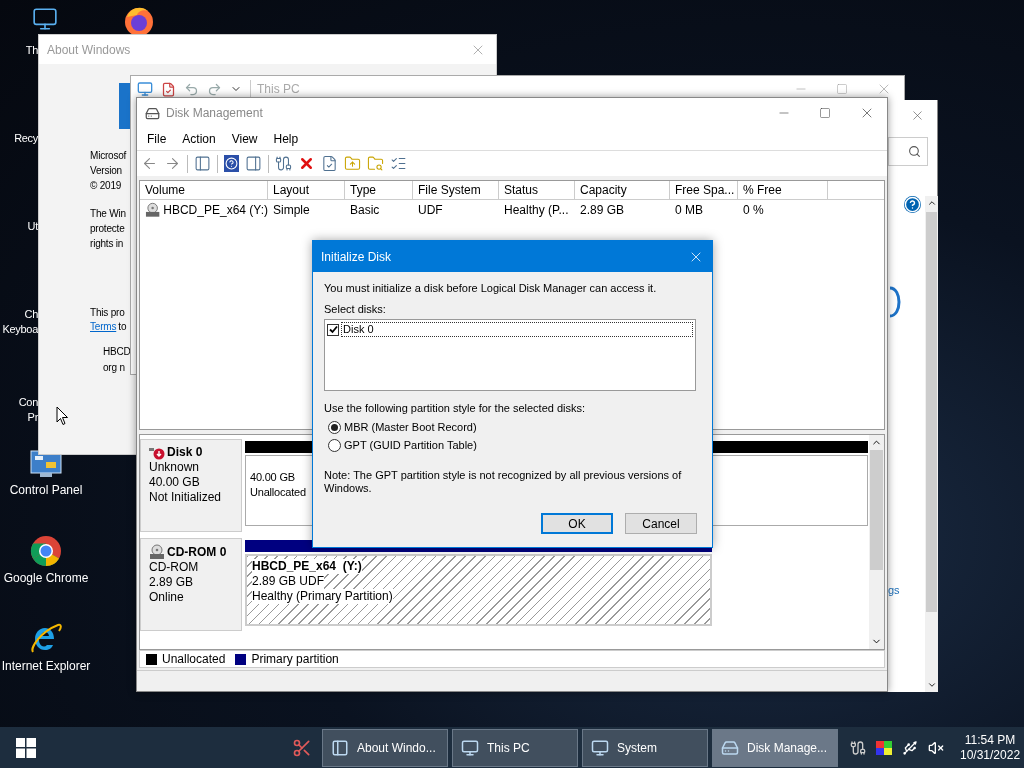  What do you see at coordinates (410, 427) in the screenshot?
I see `radio-label: MBR (Master Boot Record)` at bounding box center [410, 427].